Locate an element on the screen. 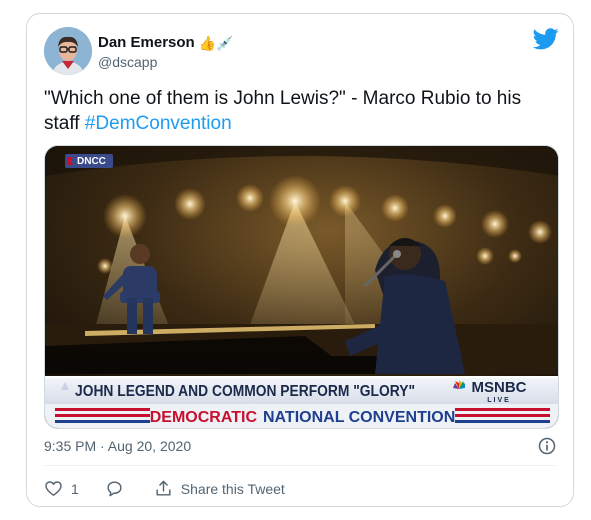  live-label: LIVE is located at coordinates (499, 400).